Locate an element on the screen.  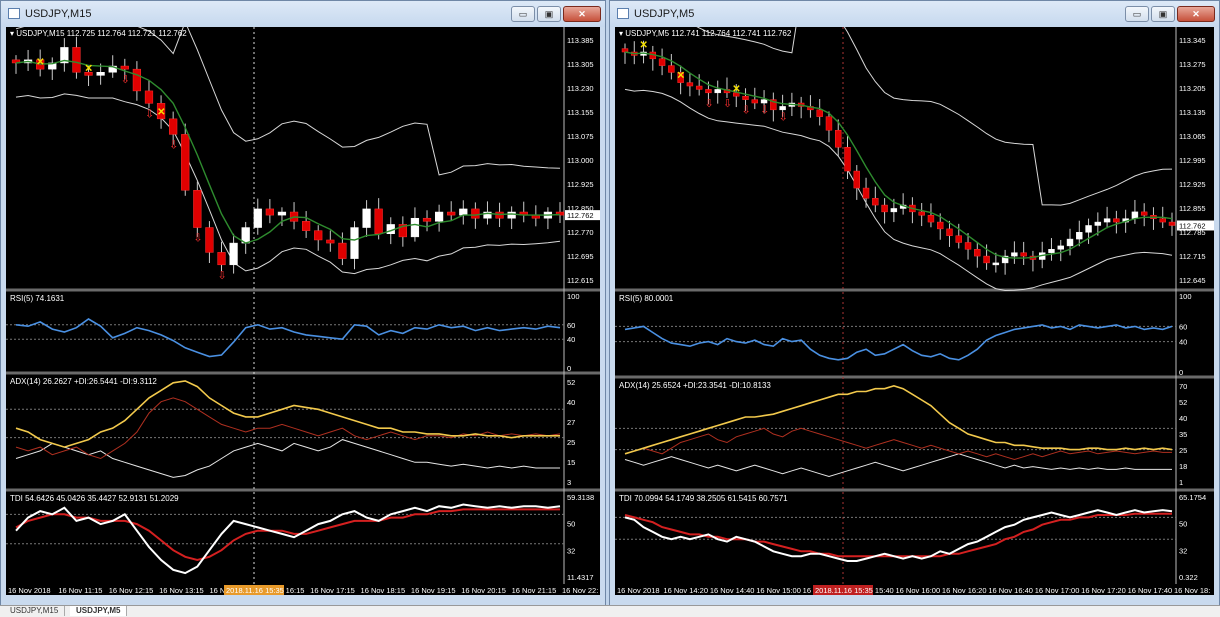
time-axis-label: 16 Nov 16:40 is located at coordinates (1010, 590).